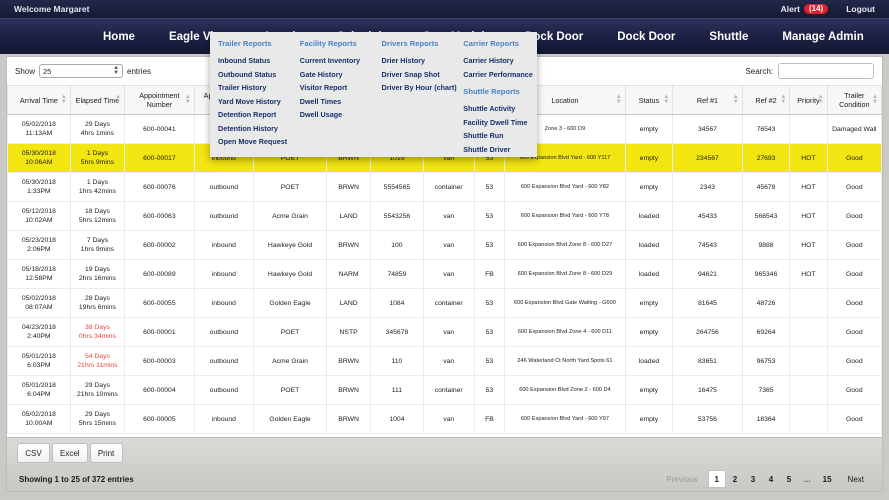 Image resolution: width=889 pixels, height=500 pixels. Describe the element at coordinates (70, 453) in the screenshot. I see `export-excel-button: Excel` at that location.